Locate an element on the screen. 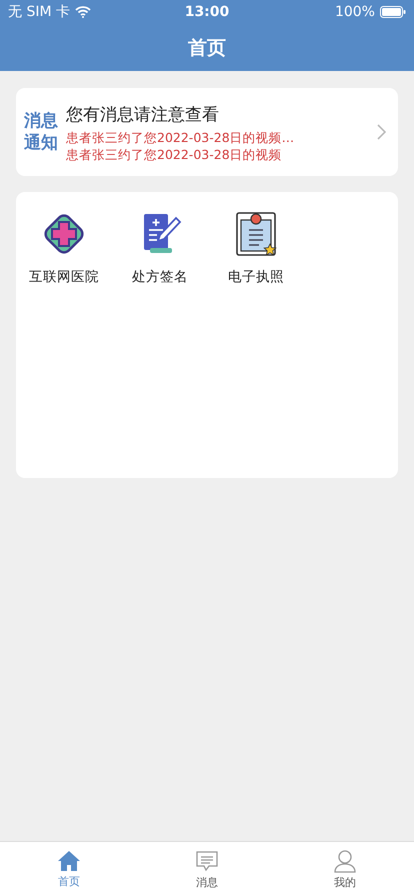 Image resolution: width=414 pixels, height=896 pixels. notice-message: 患者张三约了您2022-03-28日的视频 is located at coordinates (174, 154).